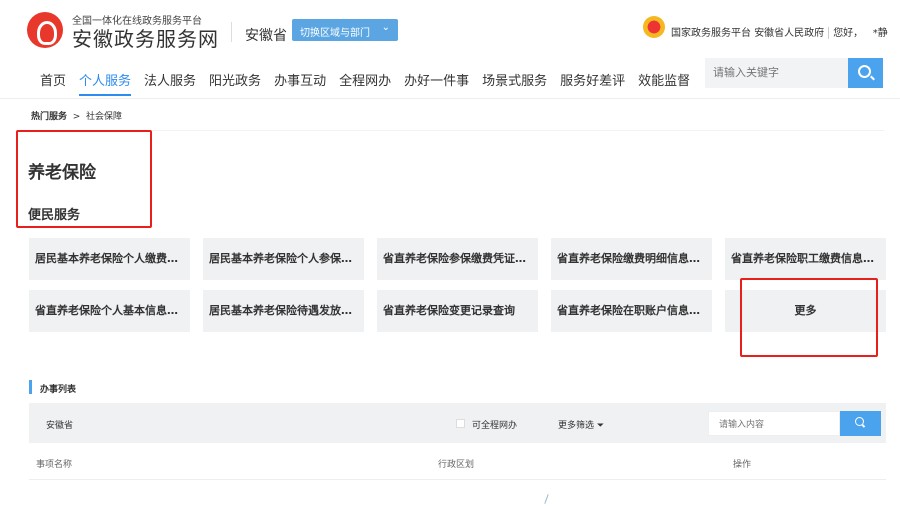  I want to click on switch-region-button: 切换区域与部门 ⌄, so click(345, 30).